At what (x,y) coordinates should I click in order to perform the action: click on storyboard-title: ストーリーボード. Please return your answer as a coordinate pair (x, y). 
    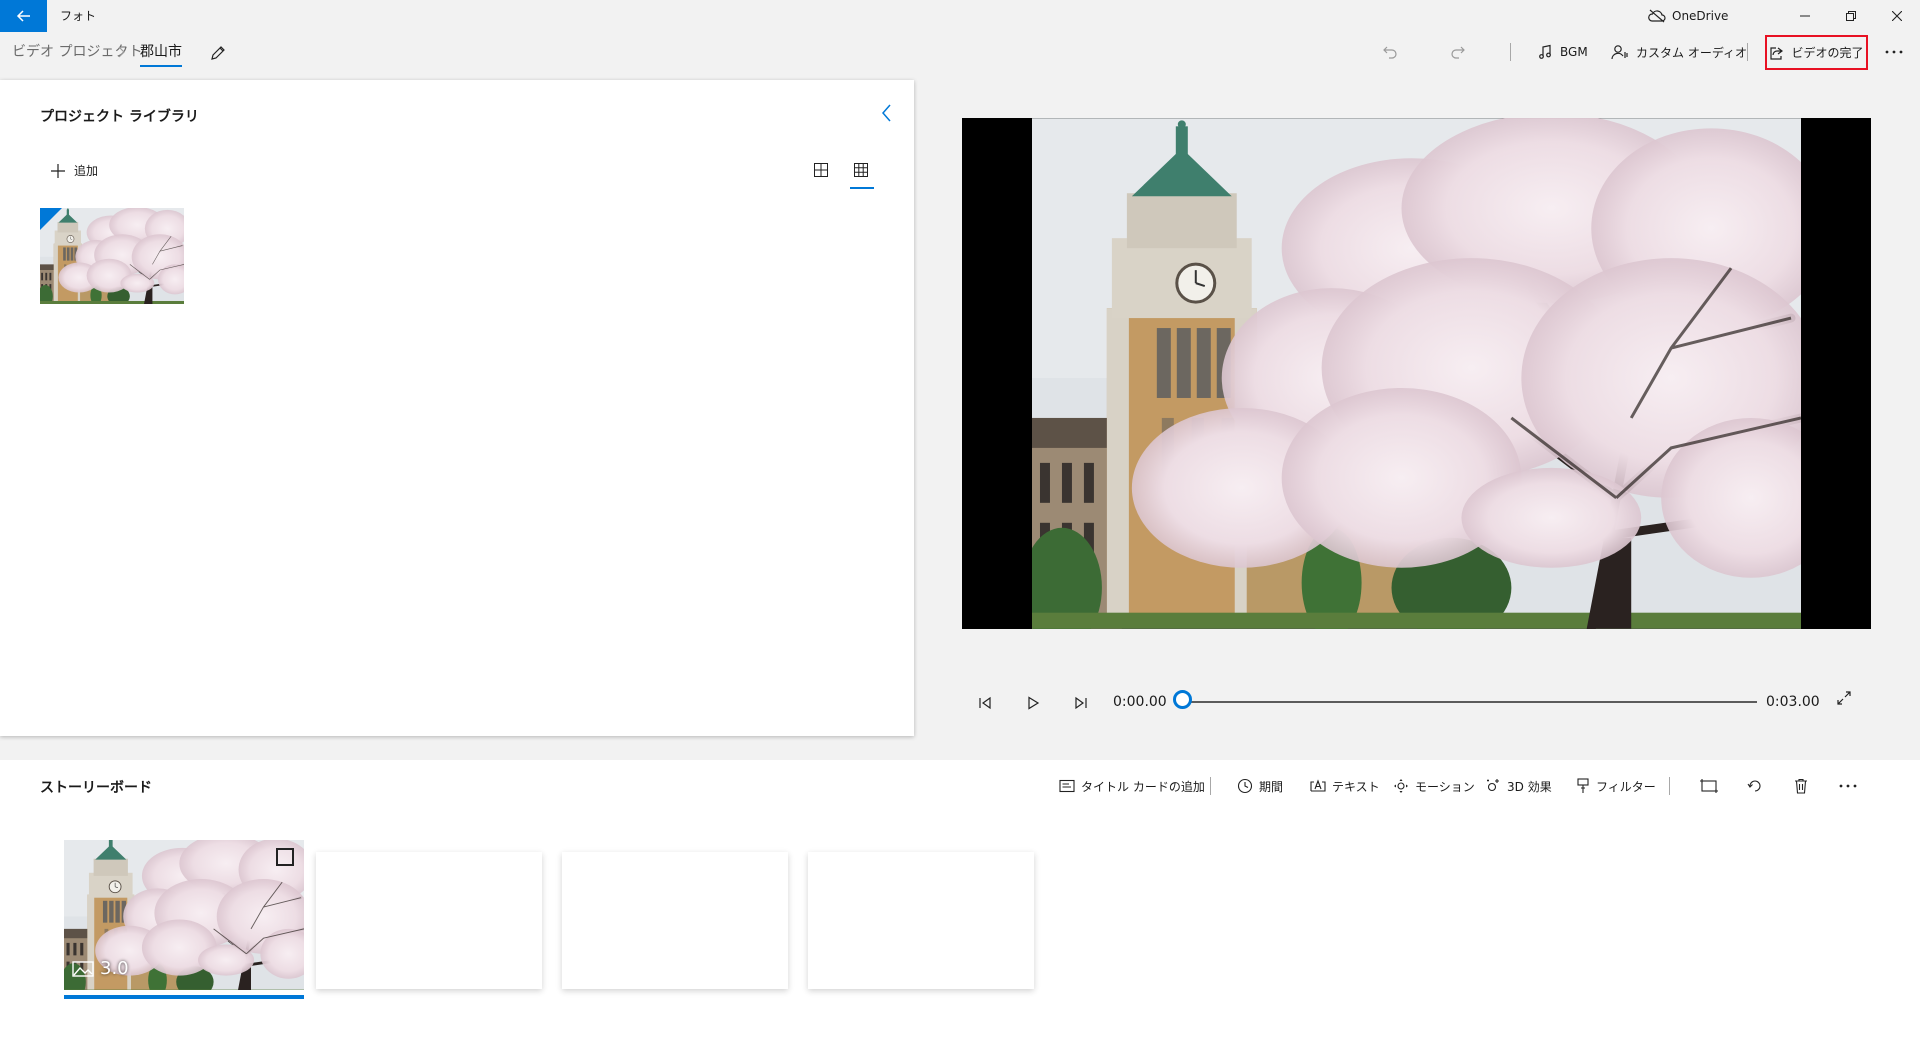
    Looking at the image, I should click on (96, 788).